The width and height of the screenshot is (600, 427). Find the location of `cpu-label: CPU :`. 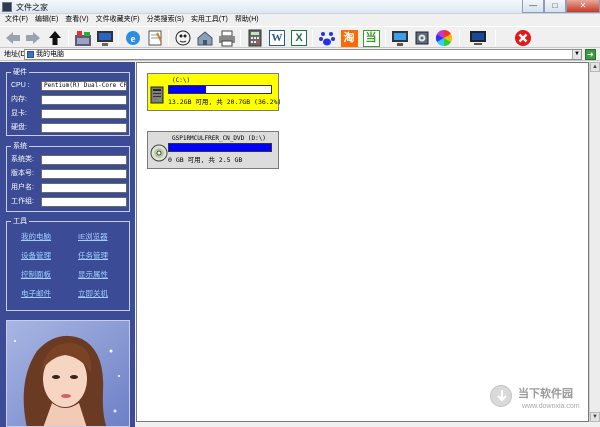

cpu-label: CPU : is located at coordinates (20, 85).